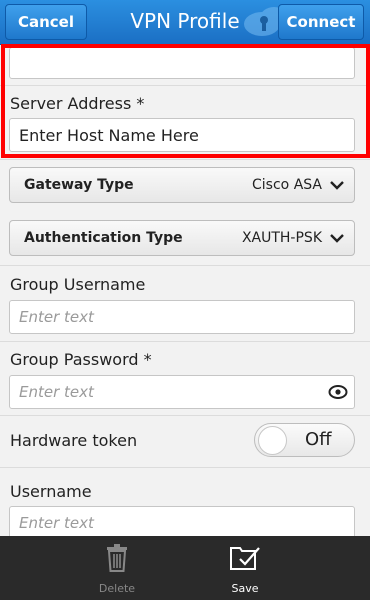 The width and height of the screenshot is (370, 600). What do you see at coordinates (245, 558) in the screenshot?
I see `save-icon` at bounding box center [245, 558].